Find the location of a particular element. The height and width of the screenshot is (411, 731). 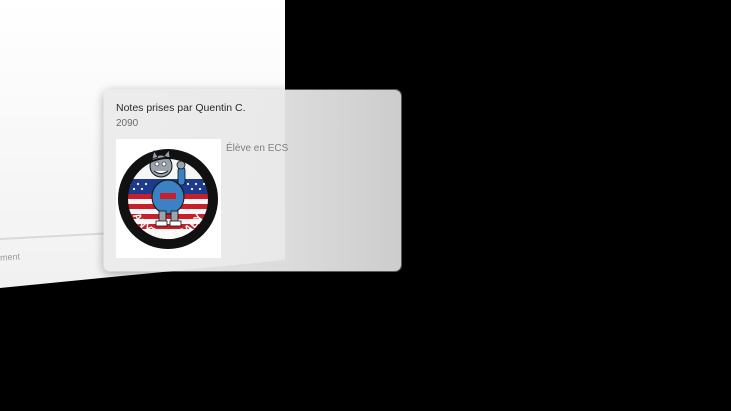

card-description: Élève en ECS is located at coordinates (257, 148).